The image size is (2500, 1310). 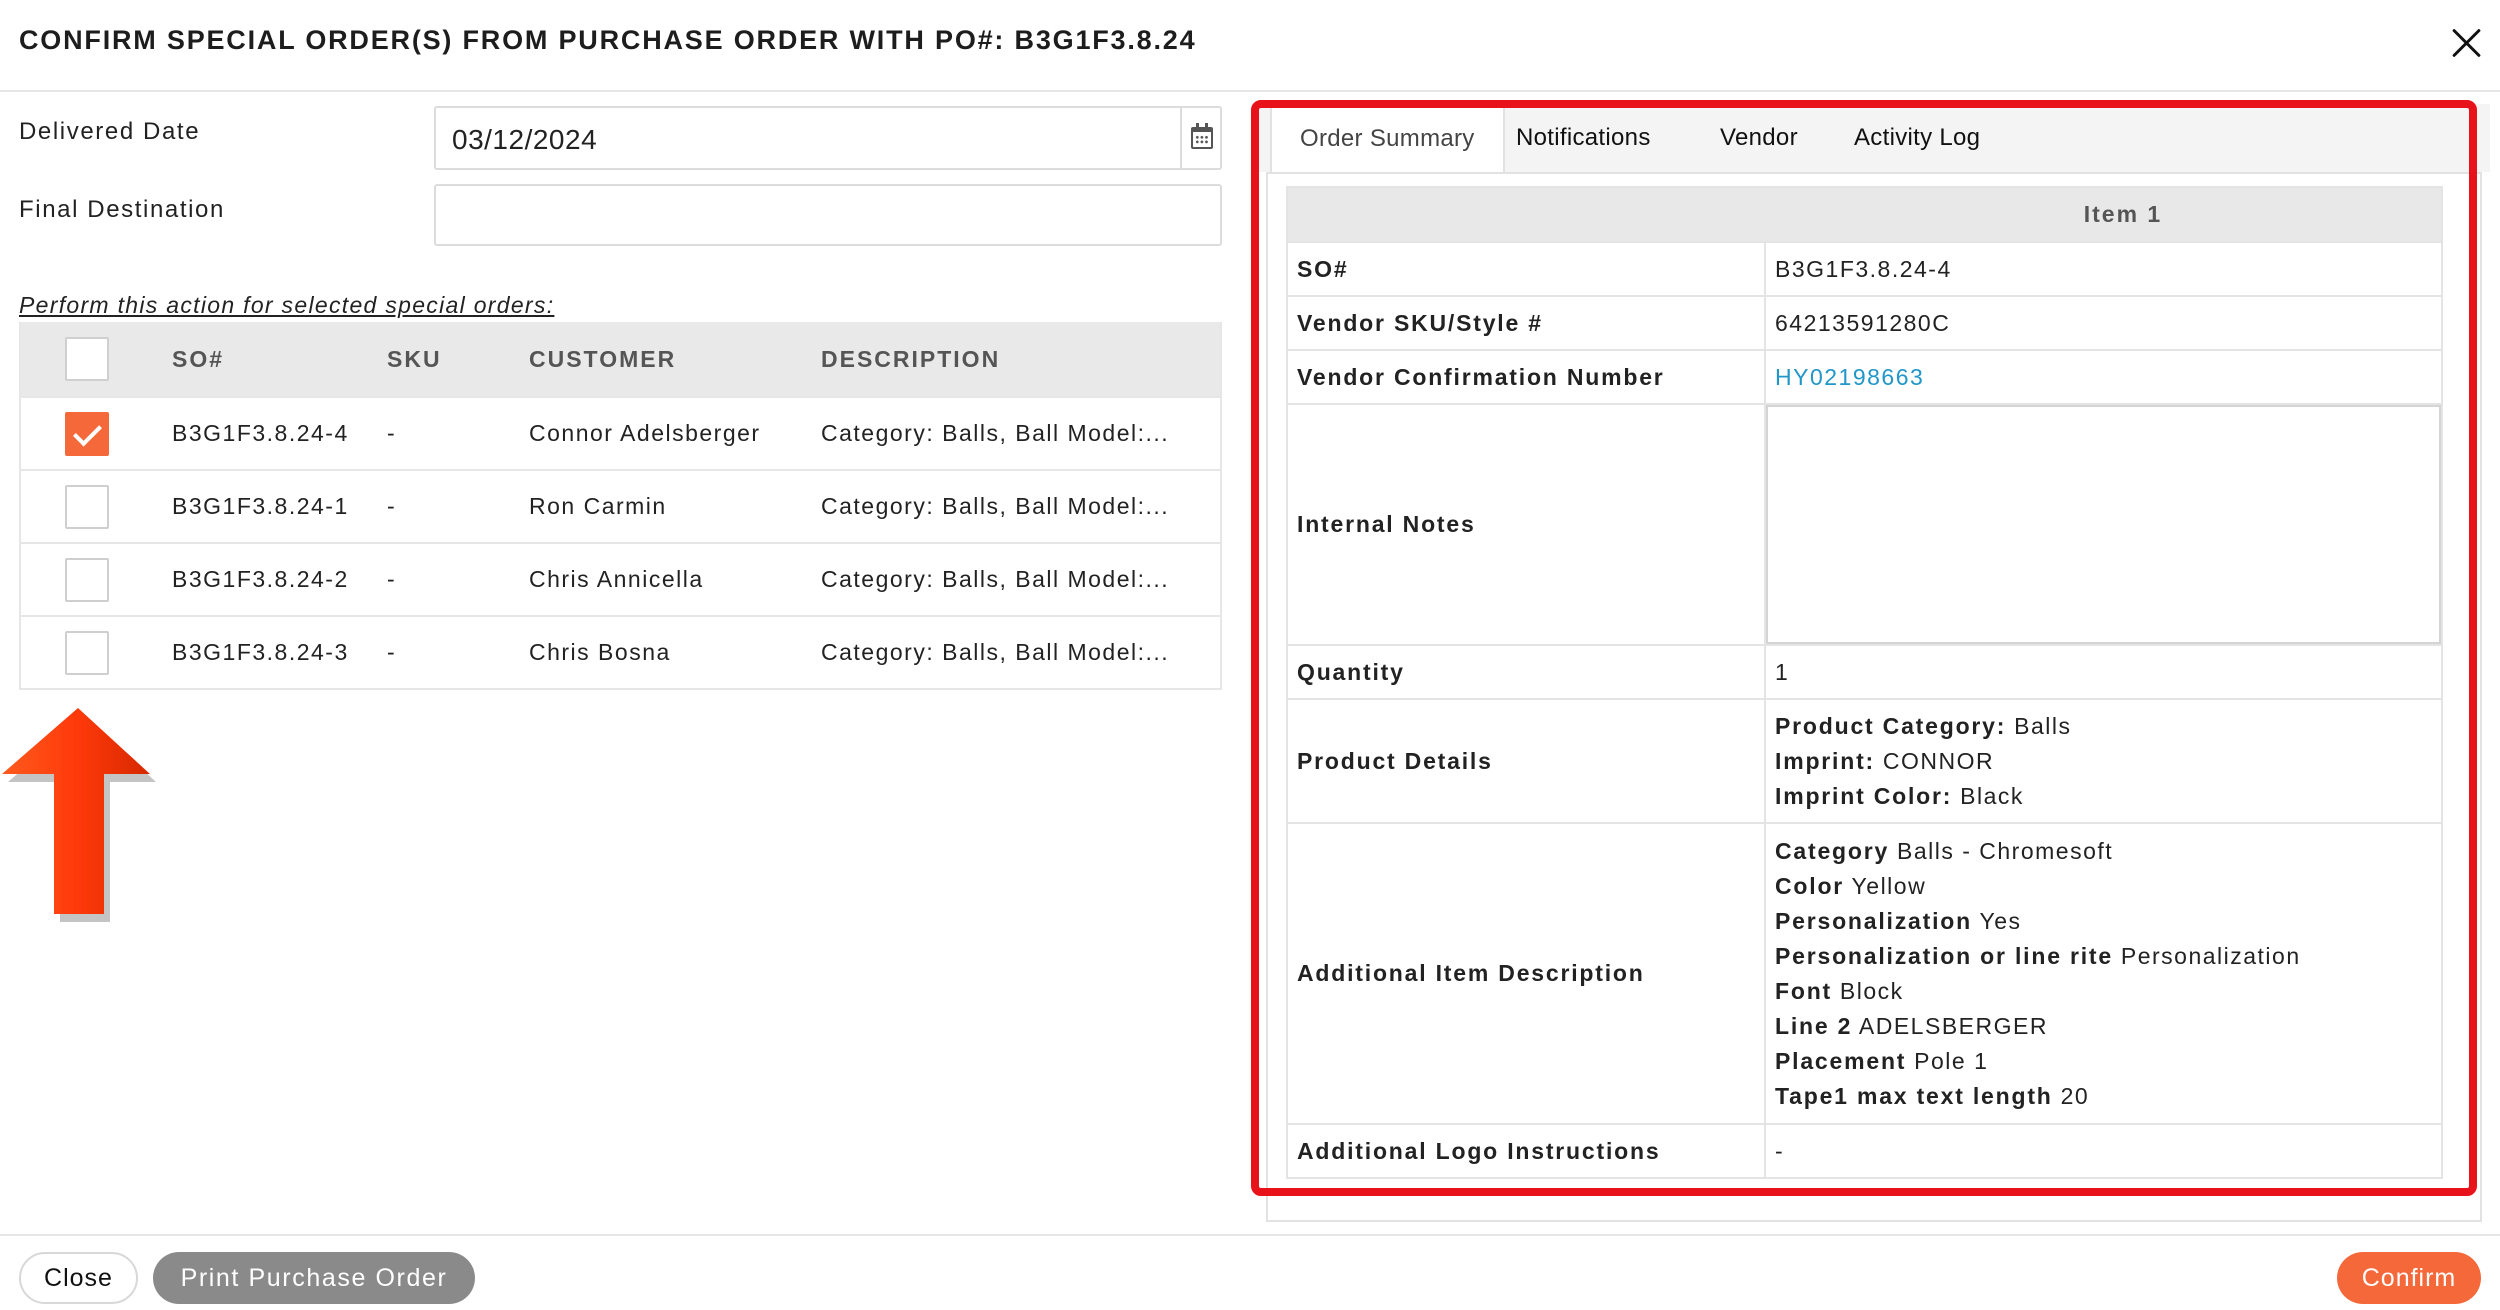 What do you see at coordinates (1527, 973) in the screenshot?
I see `additional-description-label: Additional Item Description` at bounding box center [1527, 973].